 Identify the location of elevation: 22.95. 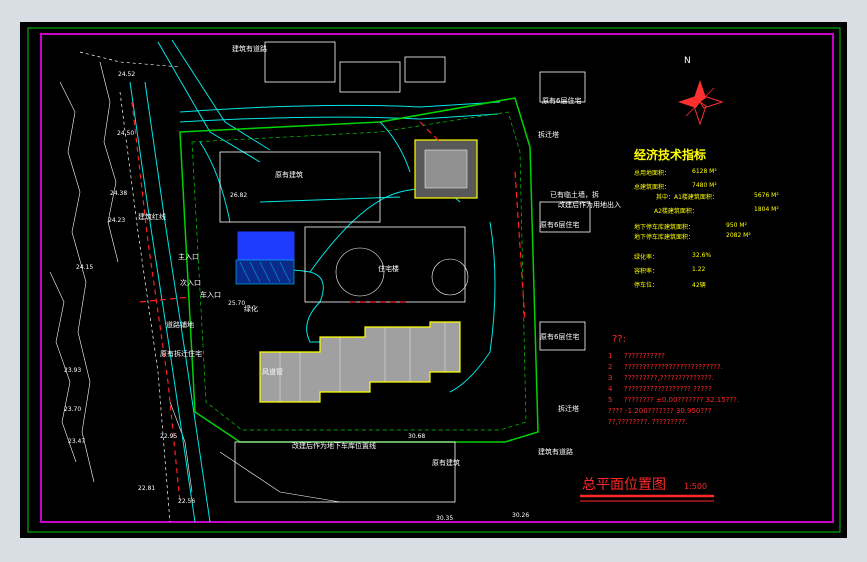
(169, 436).